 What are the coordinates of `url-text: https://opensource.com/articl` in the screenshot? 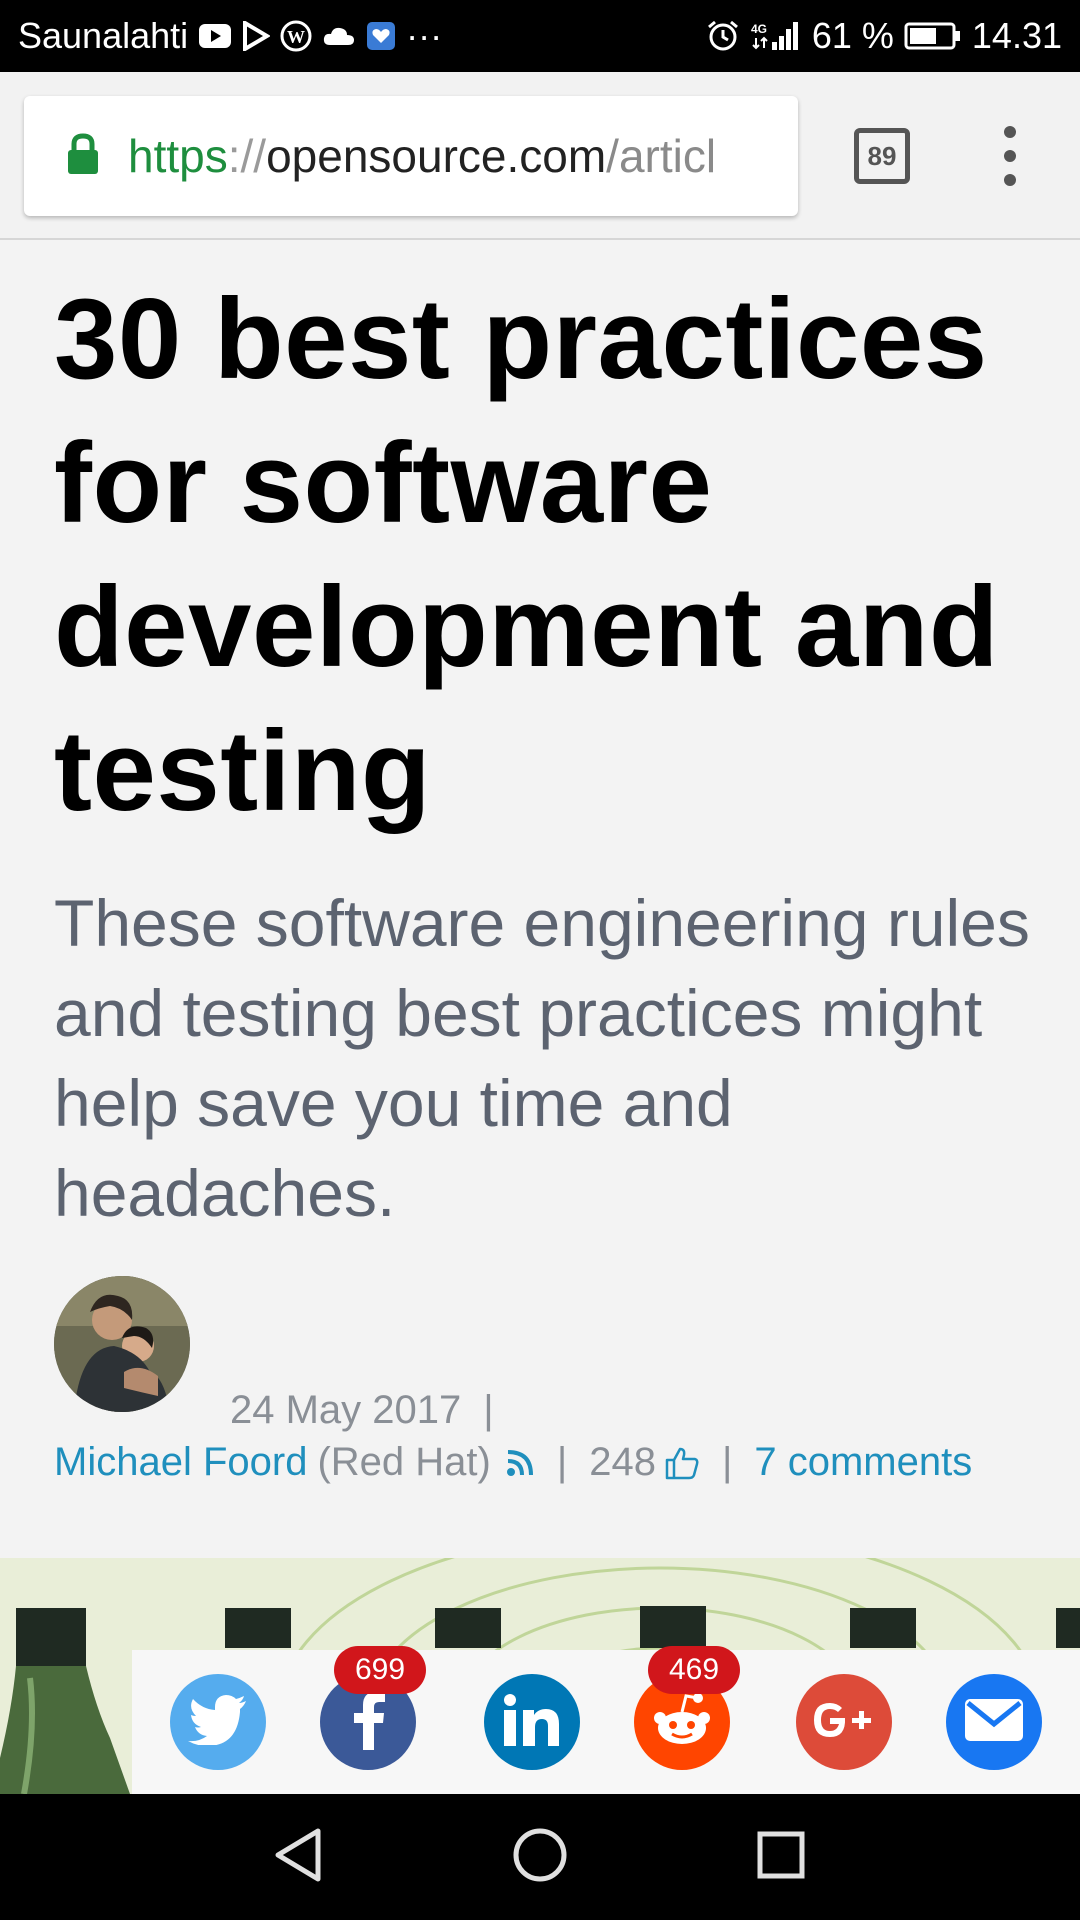 It's located at (422, 156).